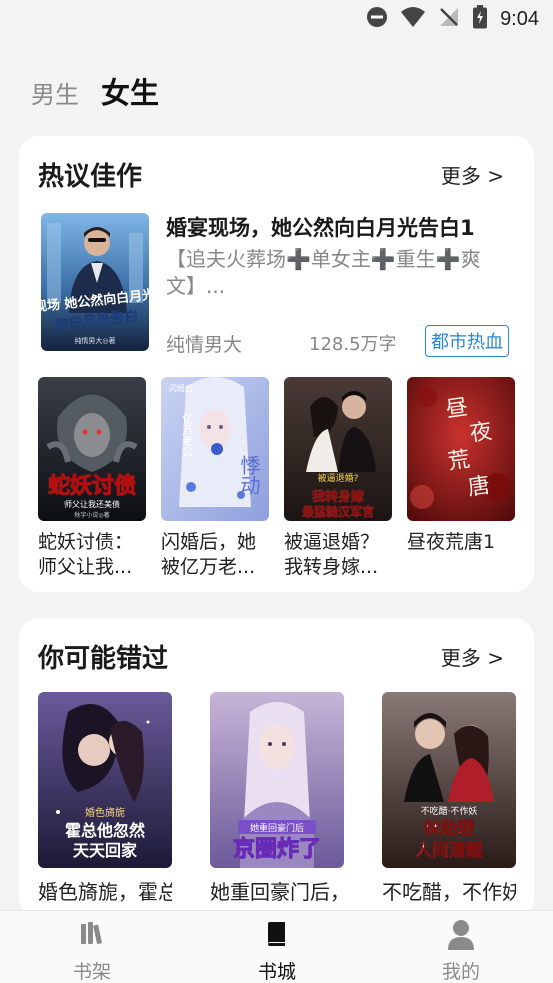  Describe the element at coordinates (449, 19) in the screenshot. I see `no-signal-icon` at that location.